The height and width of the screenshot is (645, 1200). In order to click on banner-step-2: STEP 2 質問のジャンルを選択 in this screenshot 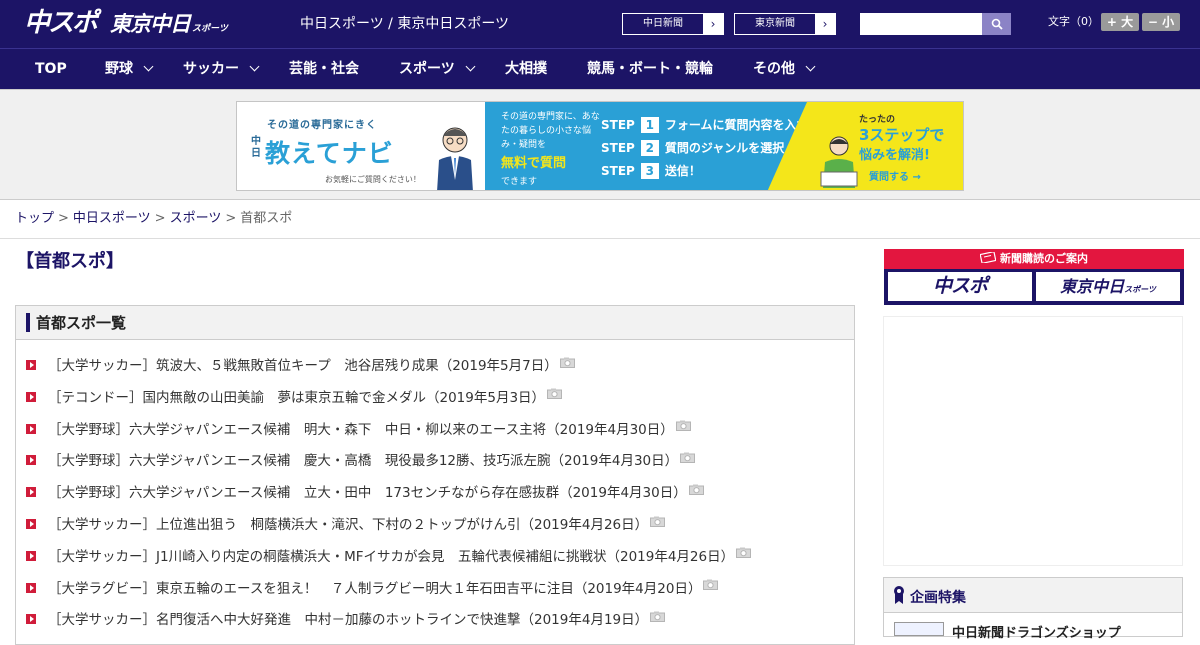, I will do `click(692, 147)`.